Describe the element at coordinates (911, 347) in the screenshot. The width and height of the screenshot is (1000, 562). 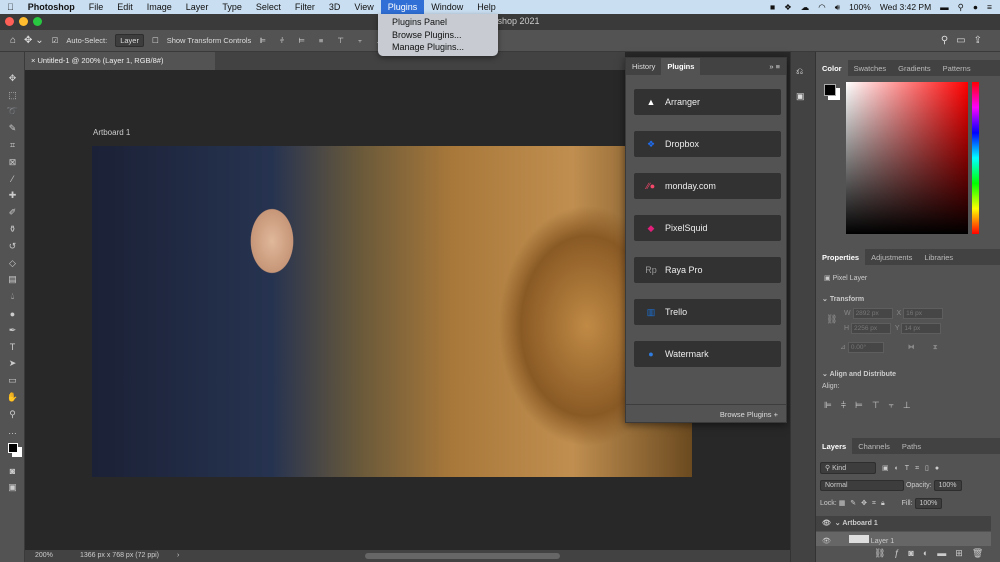
I see `flip-horizontal-icon: ⧓` at that location.